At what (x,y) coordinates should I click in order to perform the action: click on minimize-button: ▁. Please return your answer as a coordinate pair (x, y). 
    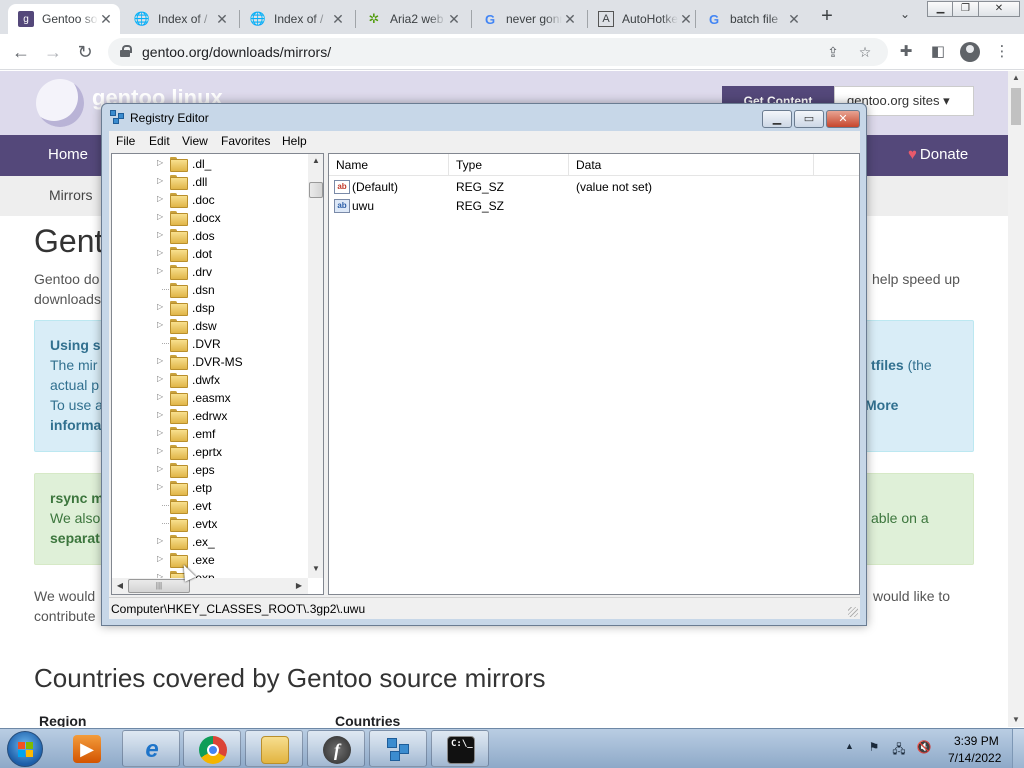
    Looking at the image, I should click on (777, 119).